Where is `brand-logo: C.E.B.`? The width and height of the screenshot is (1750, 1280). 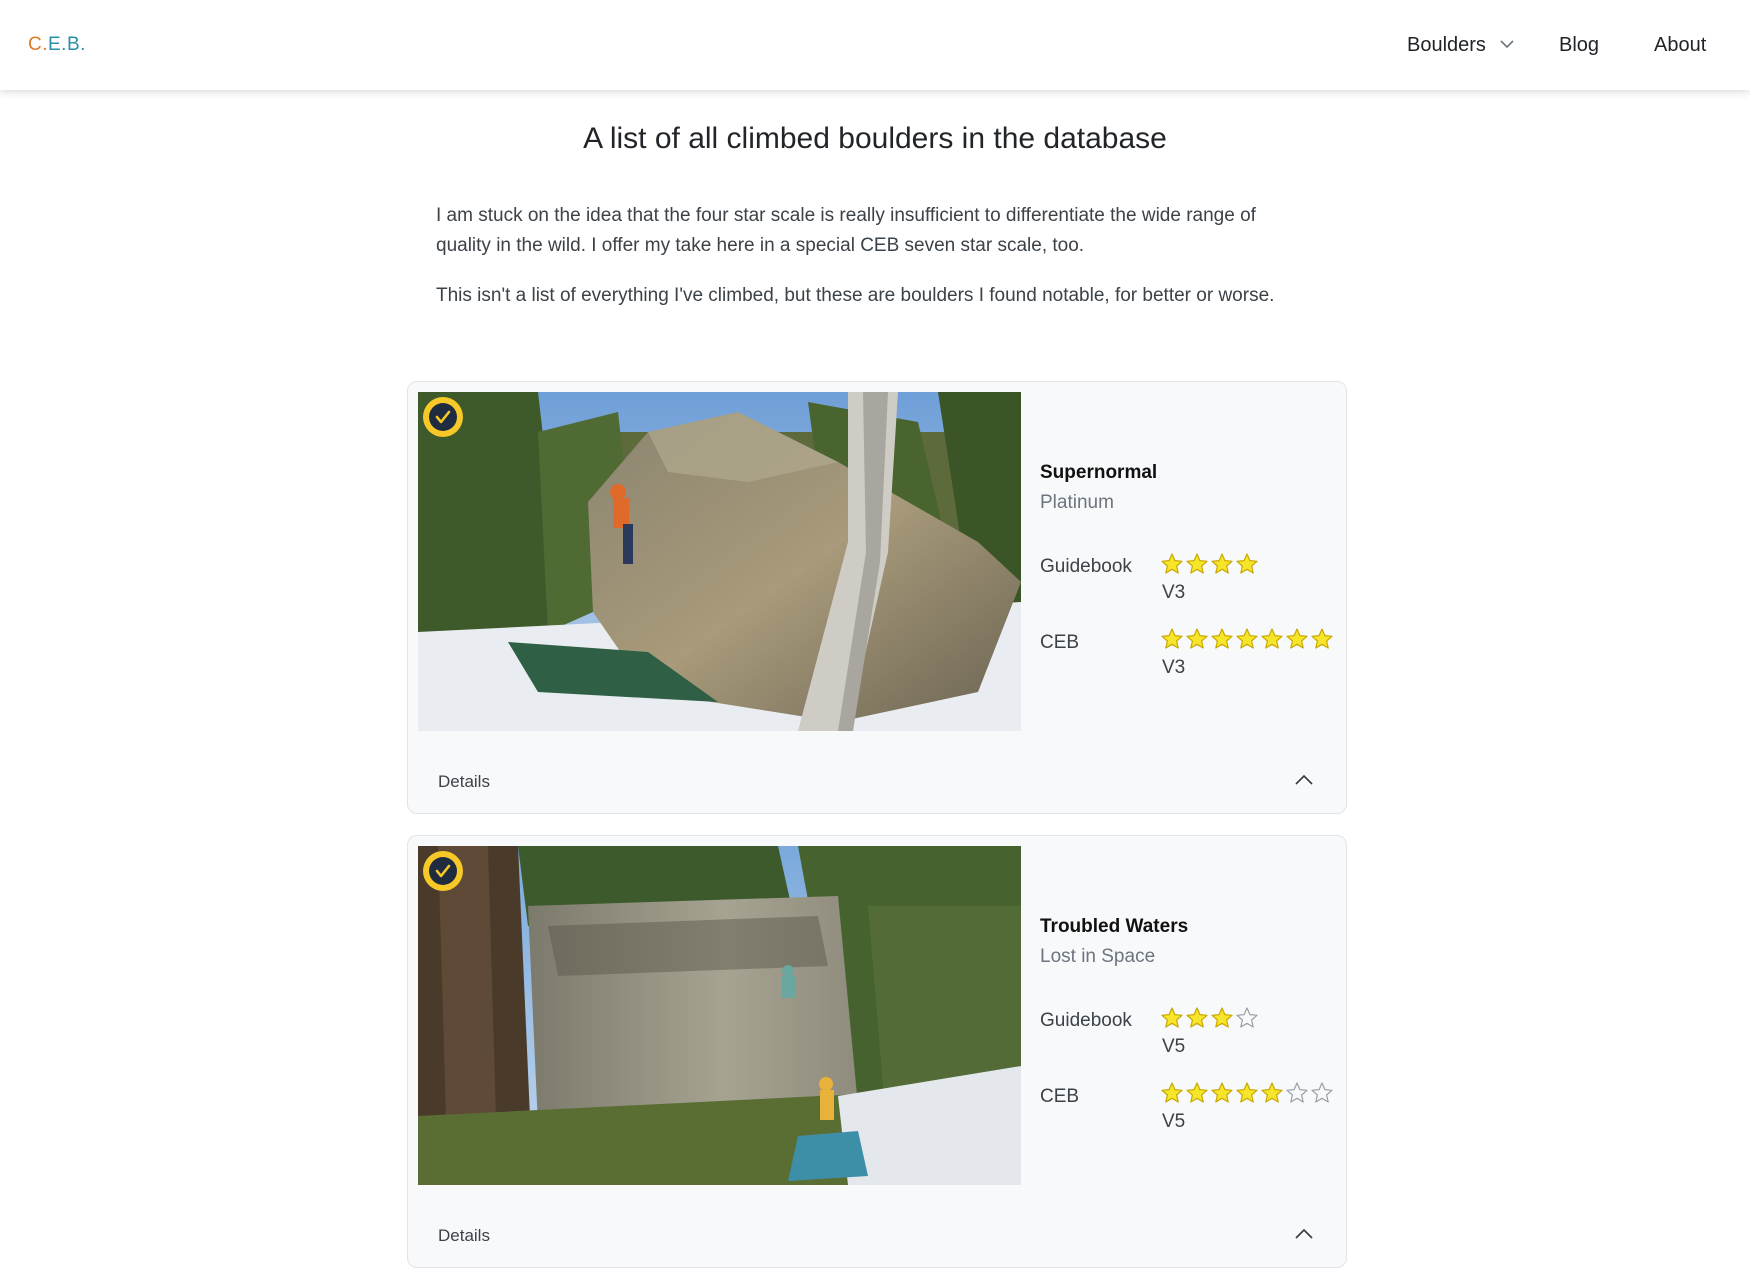 brand-logo: C.E.B. is located at coordinates (57, 45).